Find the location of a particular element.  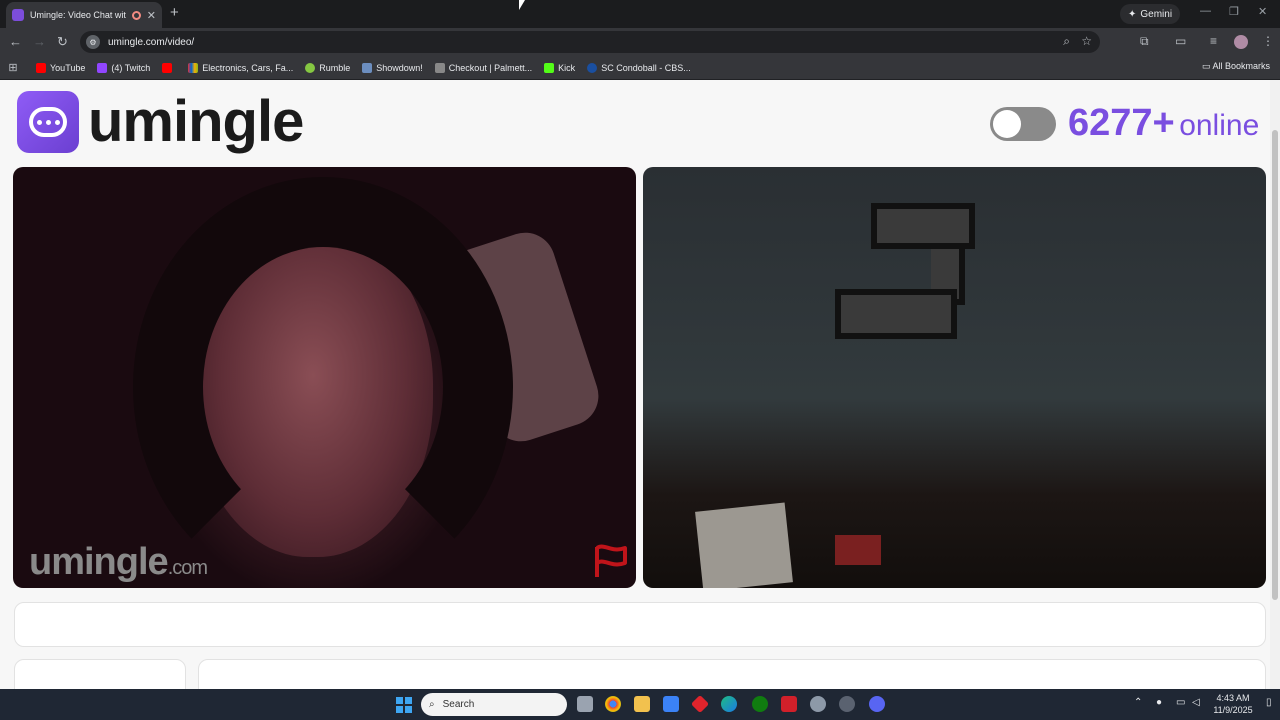

page-scrollbar is located at coordinates (1275, 384).